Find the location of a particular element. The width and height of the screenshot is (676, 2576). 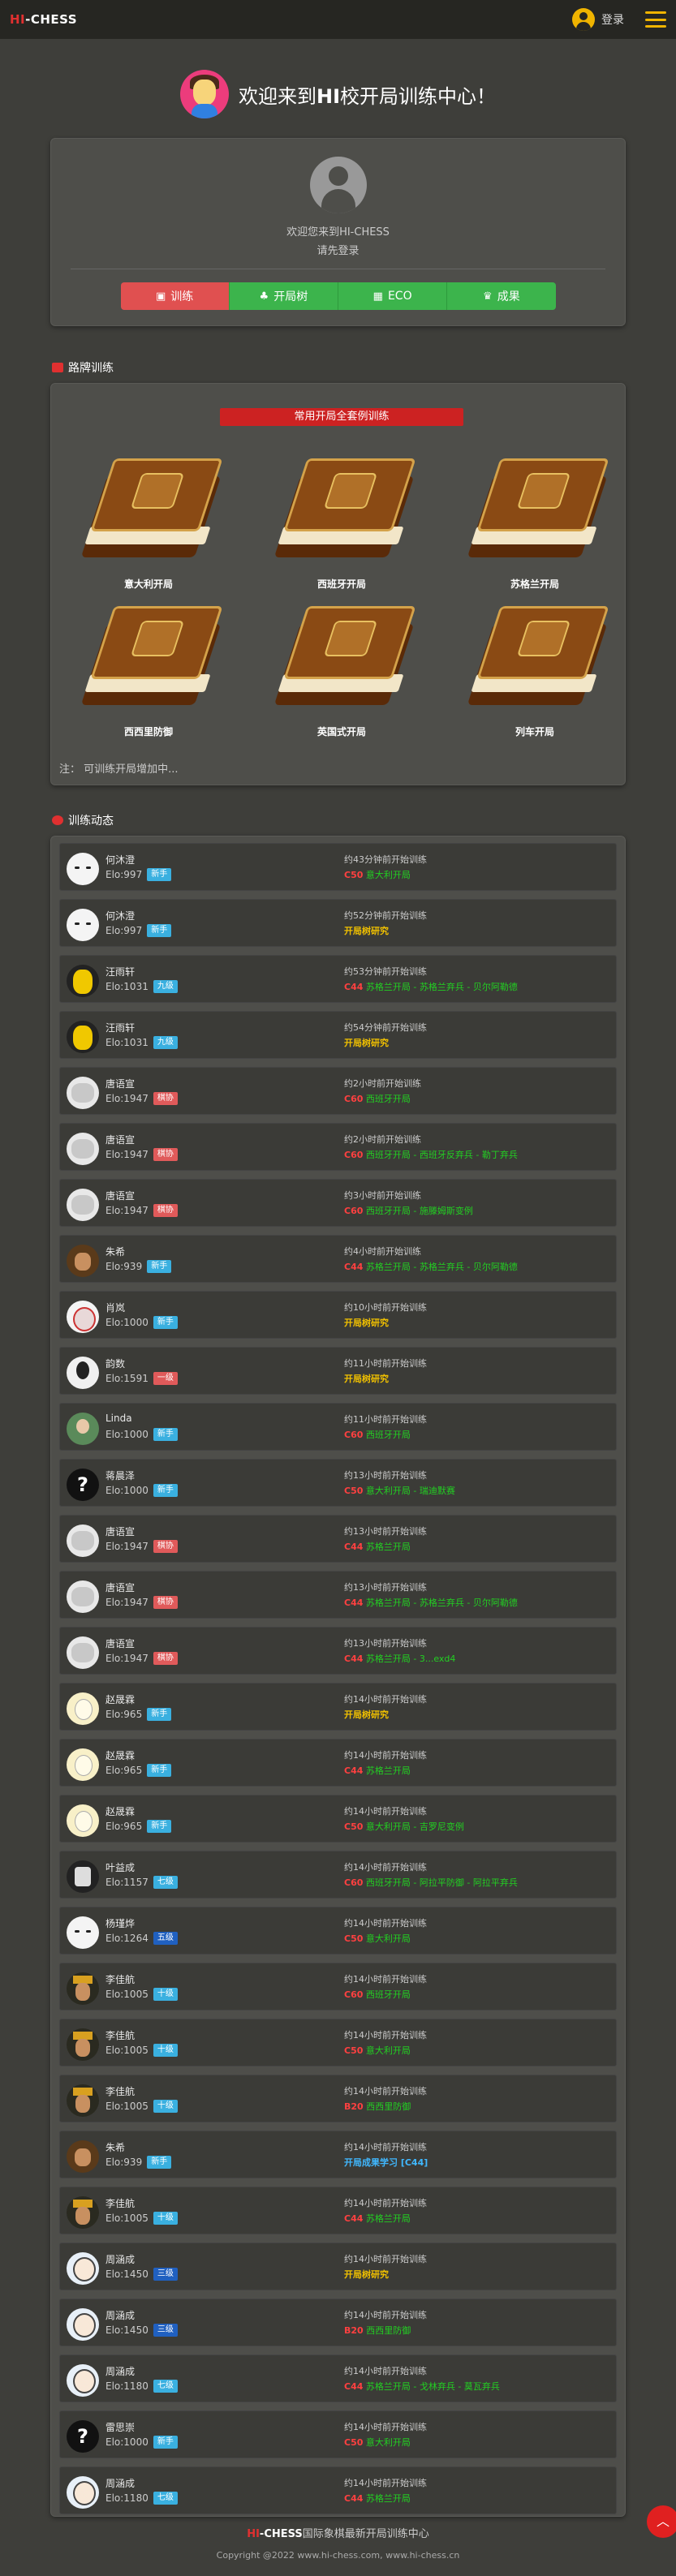

route-english: 英国式开局 is located at coordinates (341, 669).